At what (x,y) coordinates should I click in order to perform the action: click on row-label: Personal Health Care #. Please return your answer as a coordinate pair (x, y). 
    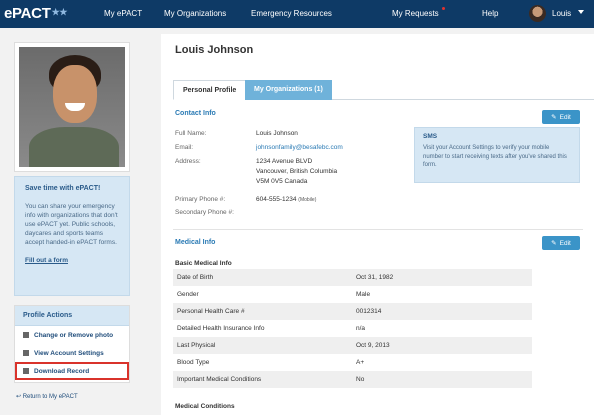
    Looking at the image, I should click on (211, 311).